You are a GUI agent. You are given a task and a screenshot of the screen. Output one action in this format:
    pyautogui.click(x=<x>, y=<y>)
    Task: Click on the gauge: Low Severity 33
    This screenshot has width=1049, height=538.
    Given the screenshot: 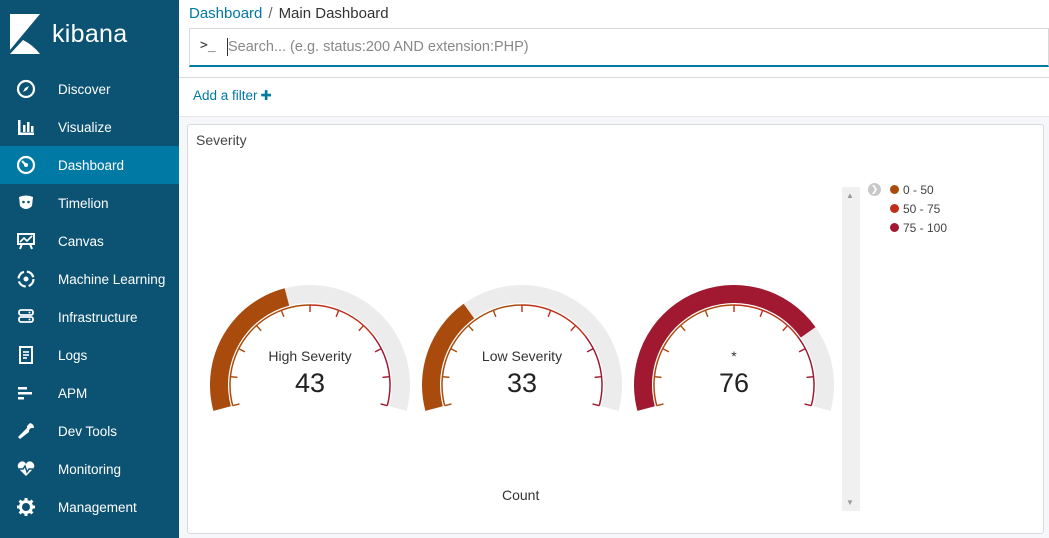 What is the action you would take?
    pyautogui.click(x=522, y=348)
    